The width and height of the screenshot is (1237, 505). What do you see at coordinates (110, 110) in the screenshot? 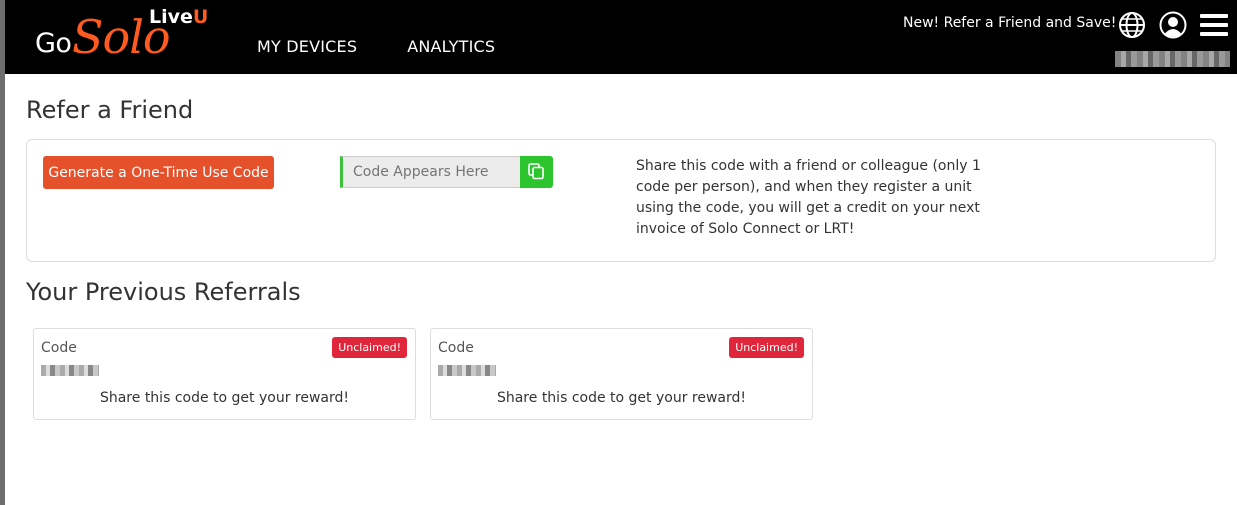
I see `page-title: Refer a Friend` at bounding box center [110, 110].